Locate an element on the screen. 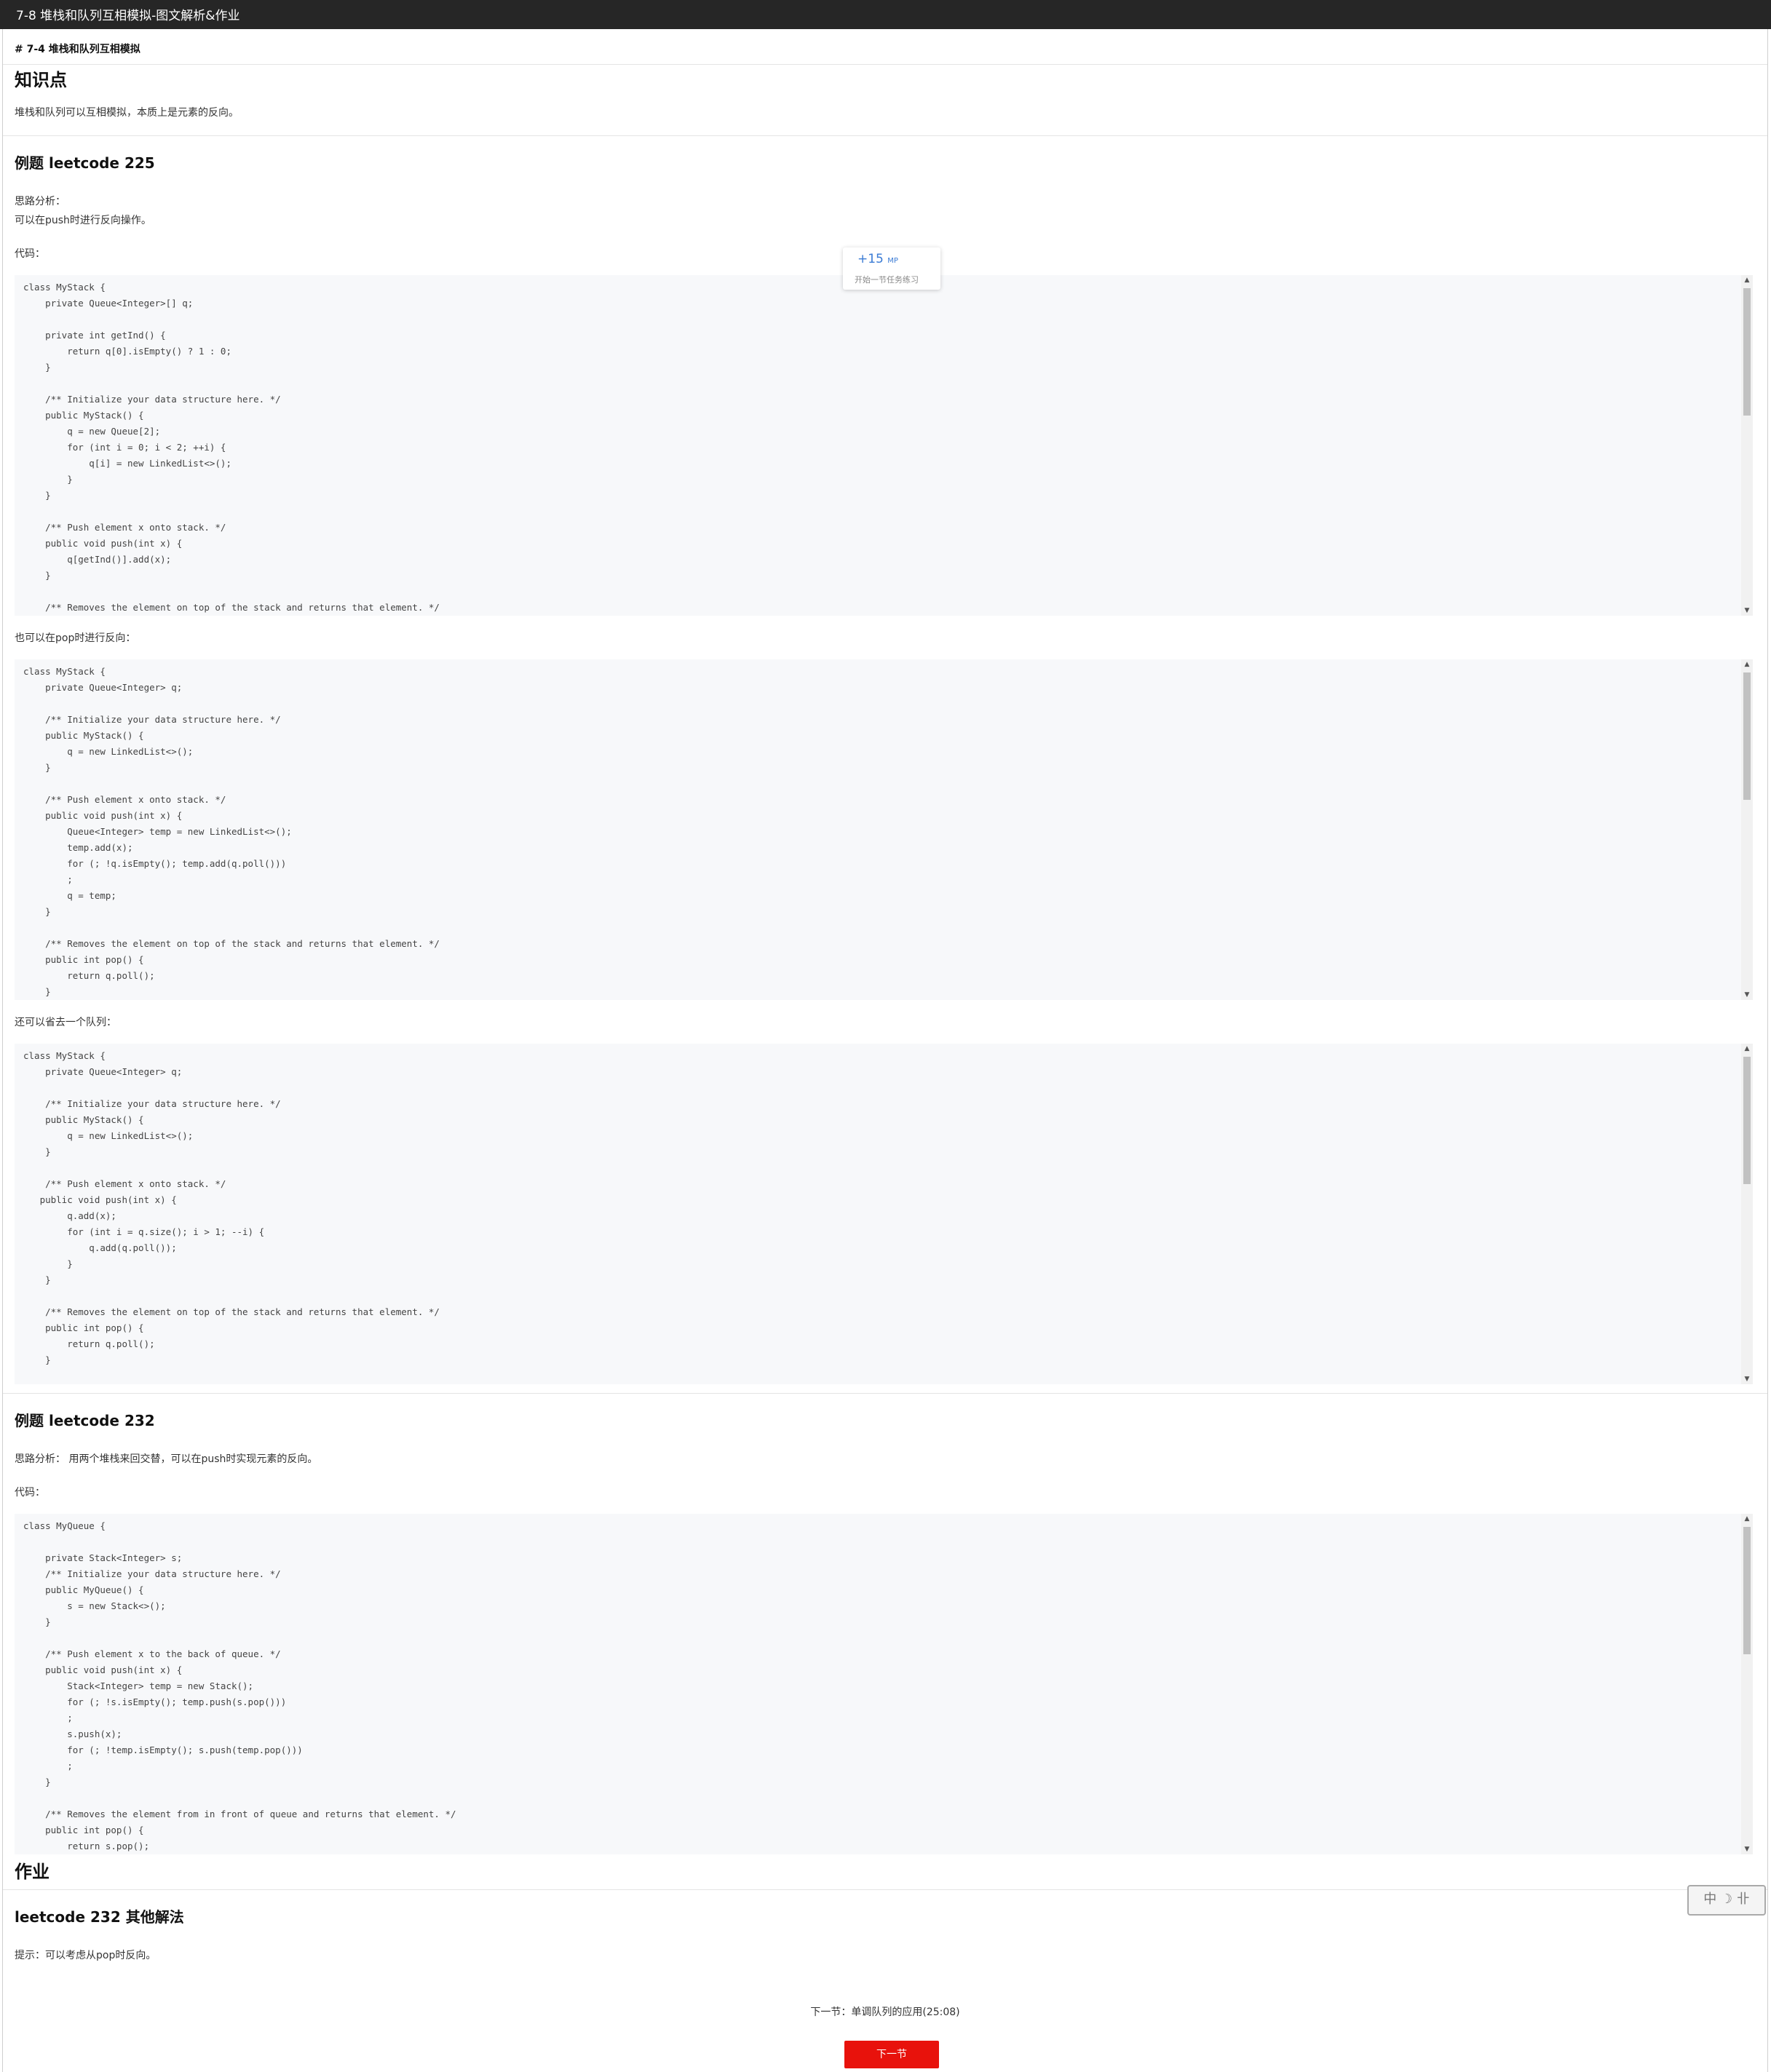  analysis-text: 可以在push时进行反向操作。 is located at coordinates (83, 221).